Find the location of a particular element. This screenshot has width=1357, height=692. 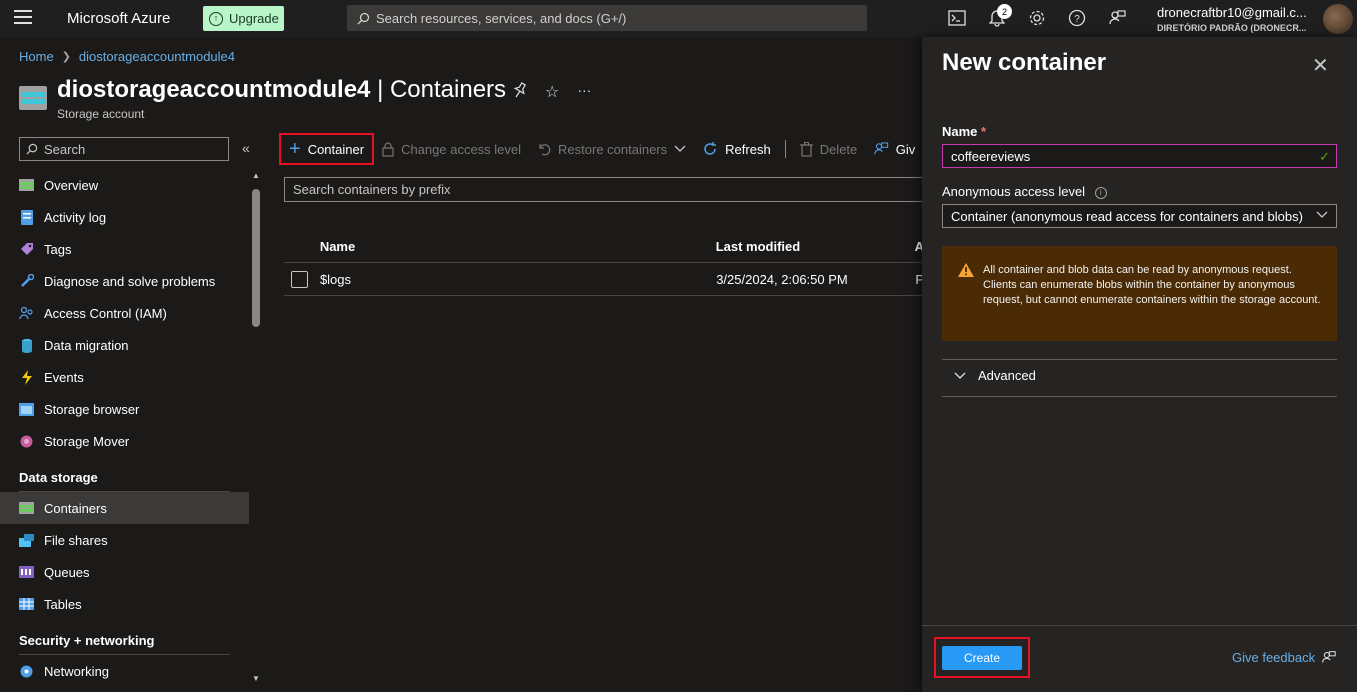

nav-label: Tags is located at coordinates (58, 249).